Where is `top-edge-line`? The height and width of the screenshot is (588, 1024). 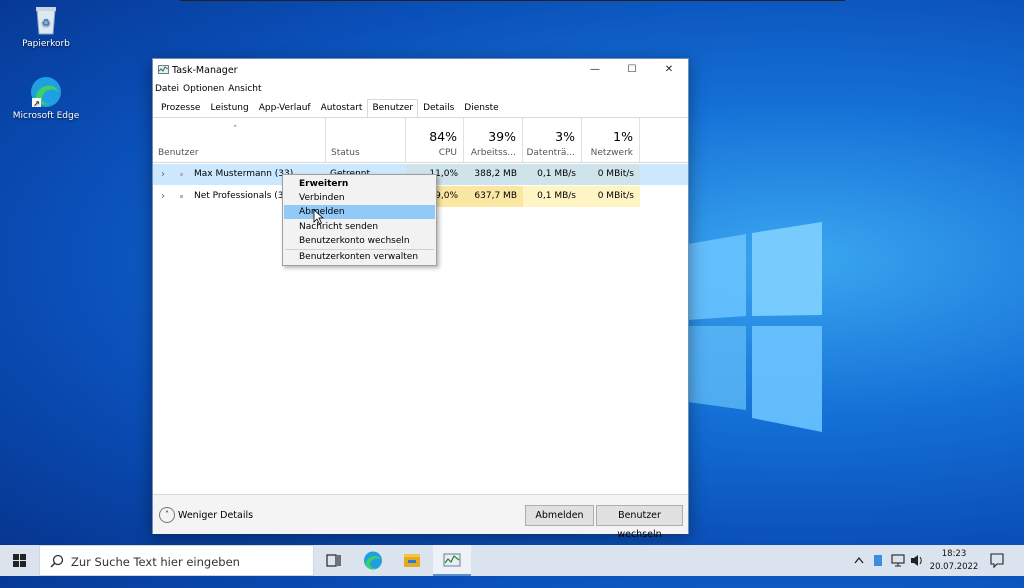
top-edge-line is located at coordinates (512, 0).